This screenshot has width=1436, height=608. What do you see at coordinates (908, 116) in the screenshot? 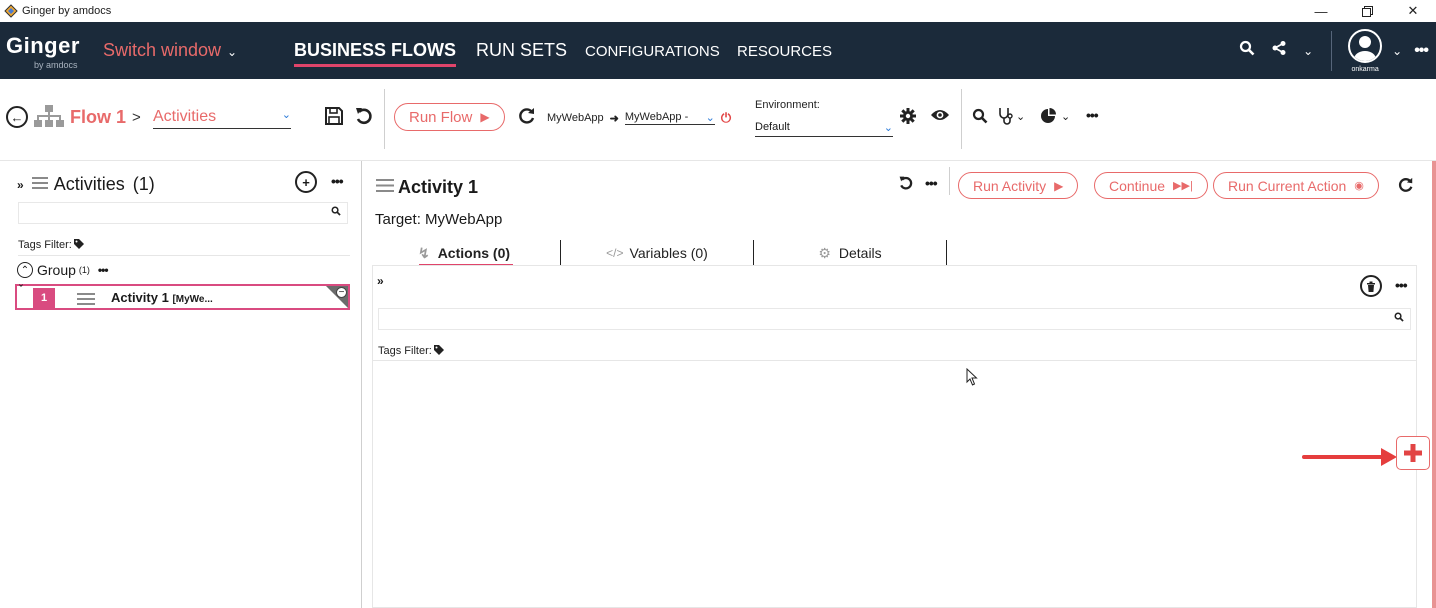
I see `settings-gear-icon` at bounding box center [908, 116].